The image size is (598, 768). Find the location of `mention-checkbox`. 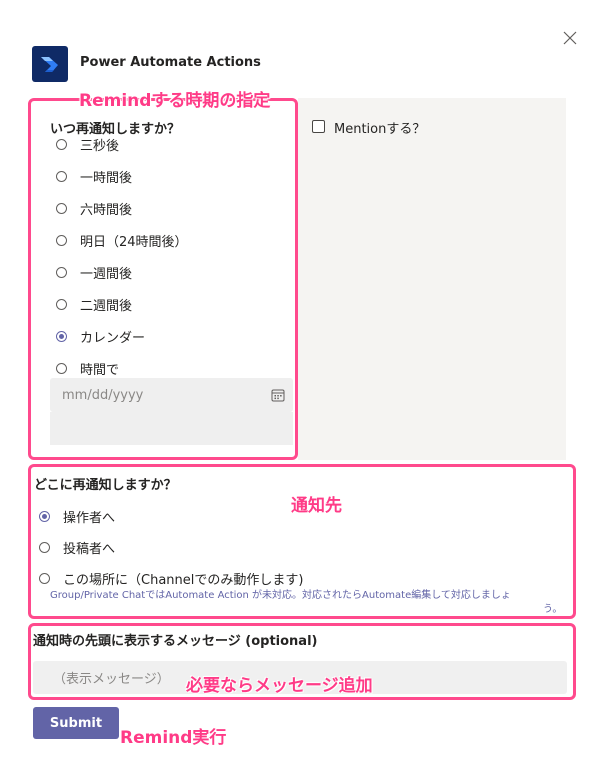

mention-checkbox is located at coordinates (318, 126).